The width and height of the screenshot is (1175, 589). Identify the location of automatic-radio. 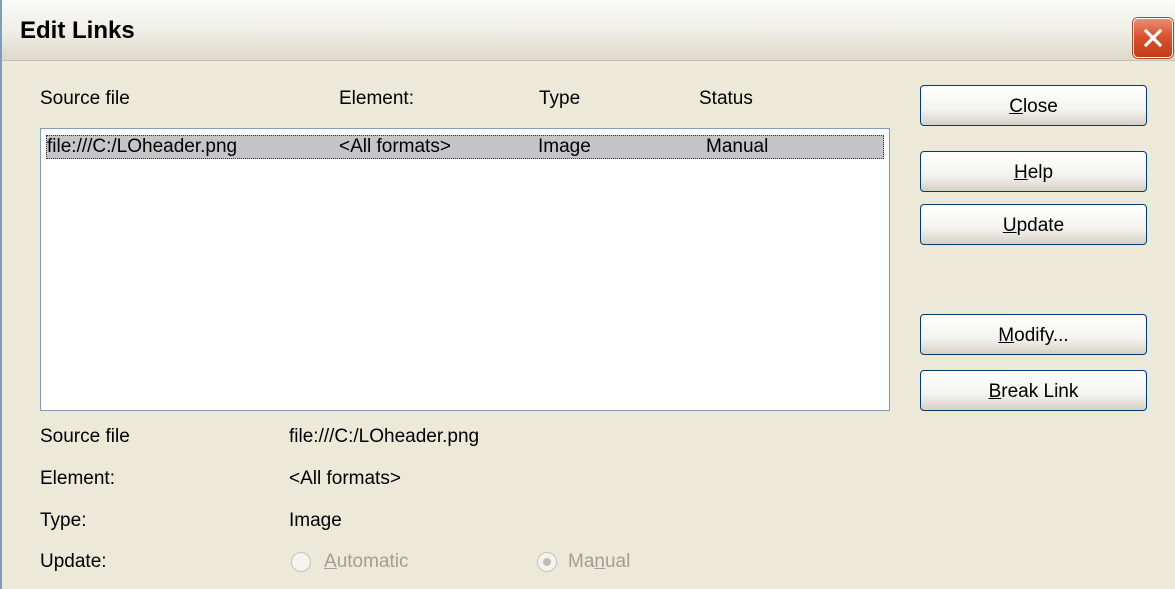
(301, 562).